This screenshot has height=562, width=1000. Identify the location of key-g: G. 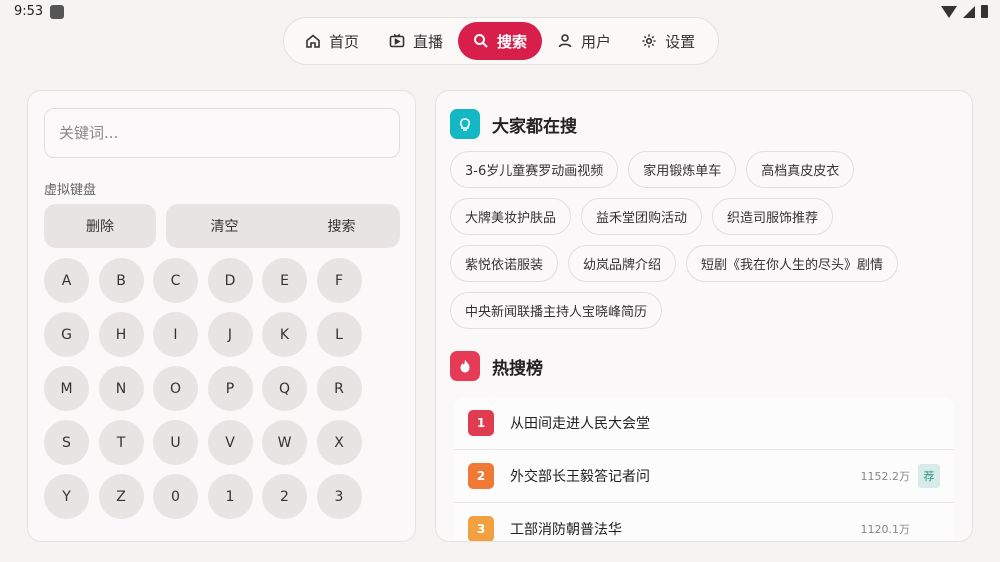
(66, 334).